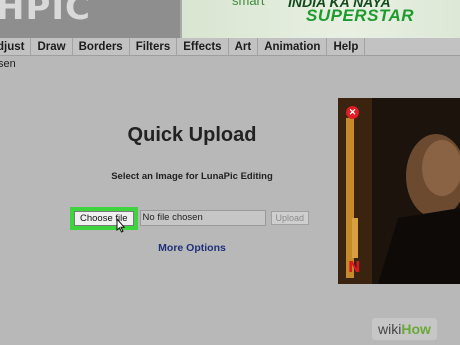 The height and width of the screenshot is (345, 460). Describe the element at coordinates (45, 14) in the screenshot. I see `logo-text: HPIC` at that location.